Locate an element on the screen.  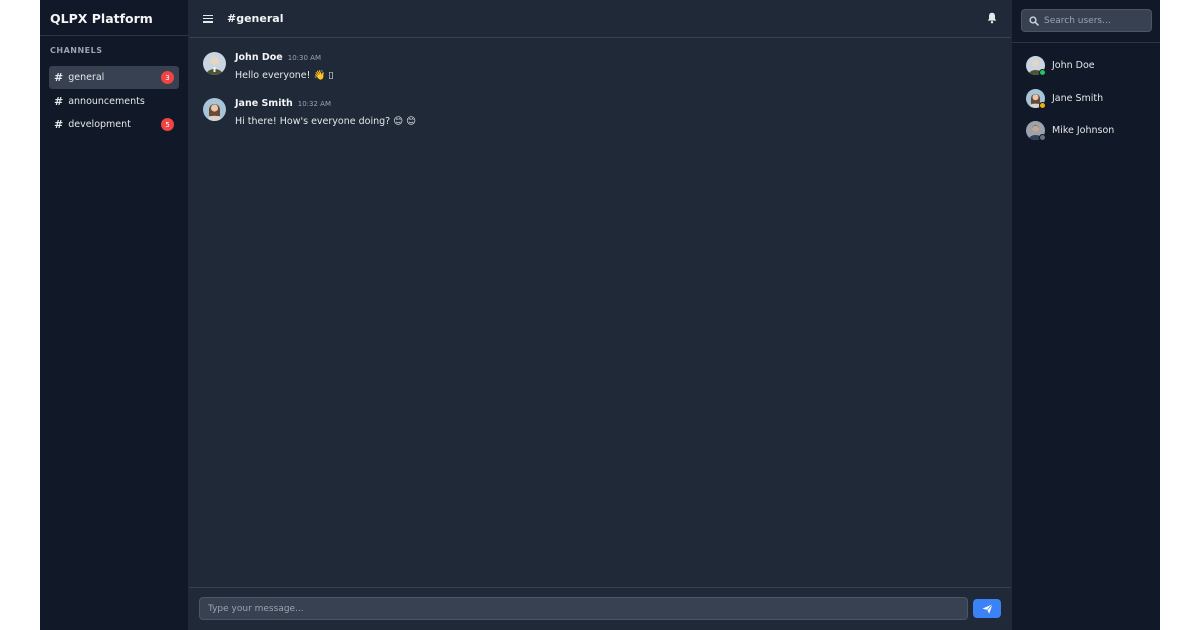
app-title: QLPX Platform is located at coordinates (114, 18).